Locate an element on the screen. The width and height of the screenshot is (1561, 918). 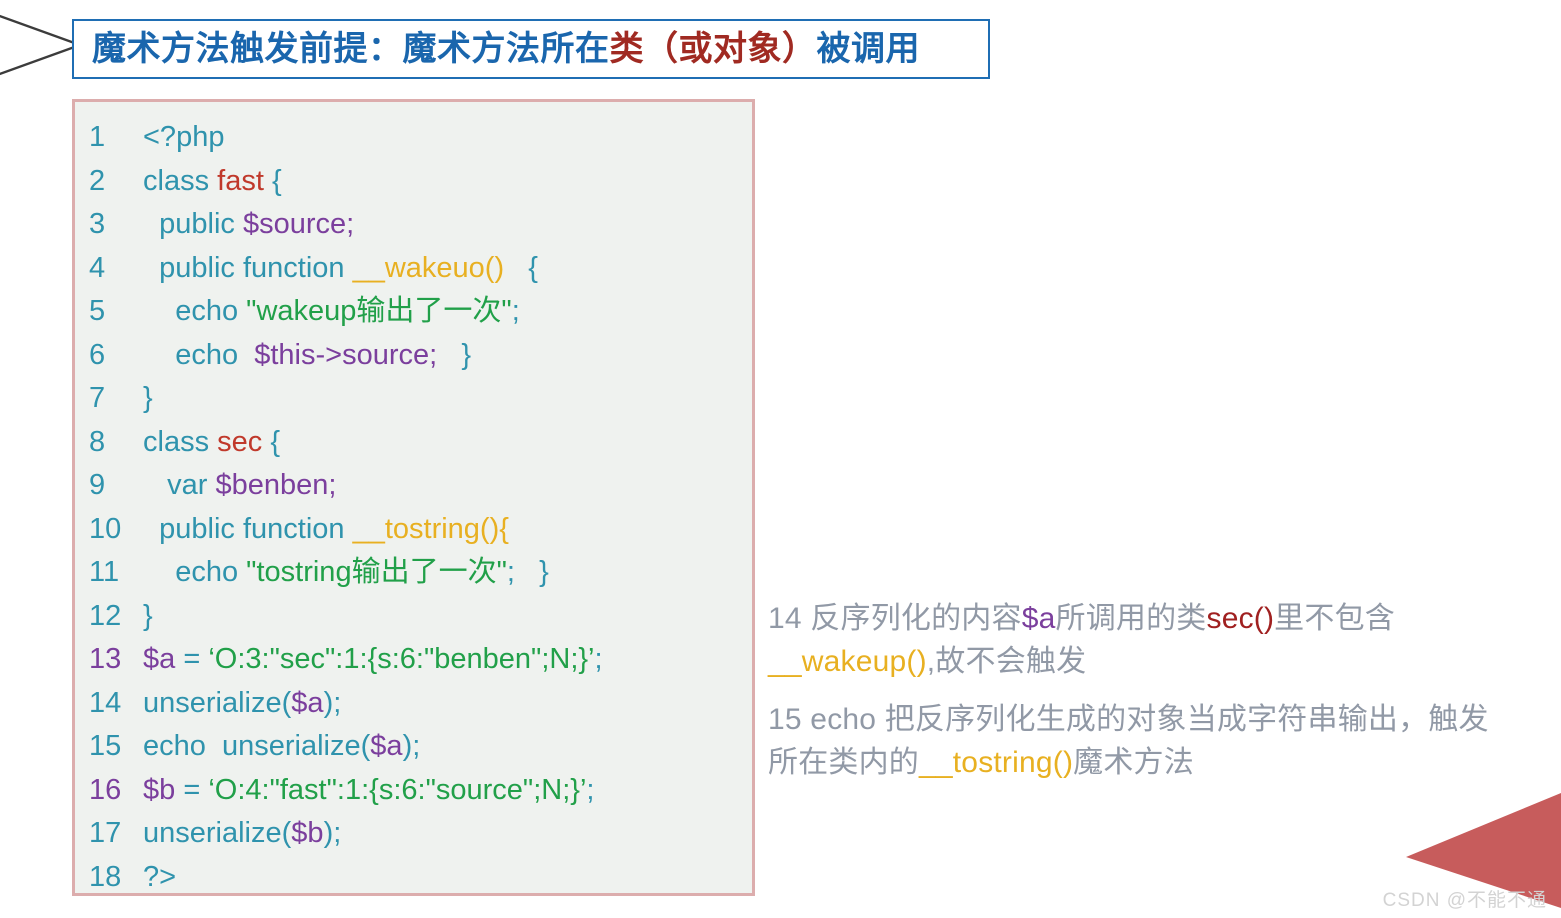
code-line: 15 echo unserialize($a); is located at coordinates (413, 747).